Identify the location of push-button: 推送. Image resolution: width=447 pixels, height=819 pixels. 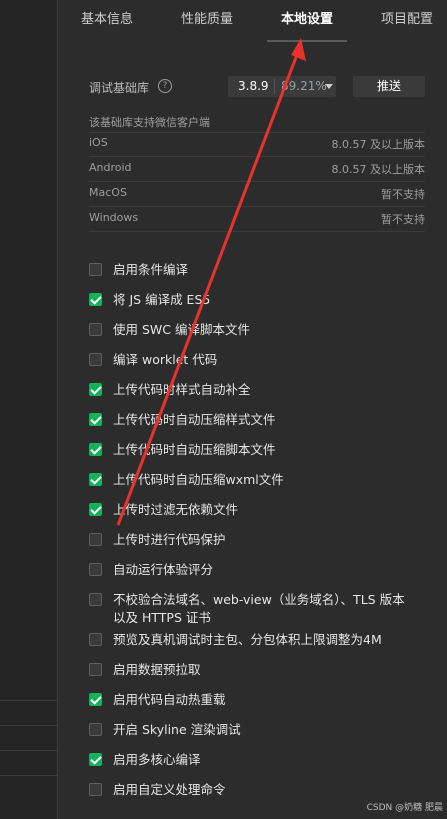
(389, 86).